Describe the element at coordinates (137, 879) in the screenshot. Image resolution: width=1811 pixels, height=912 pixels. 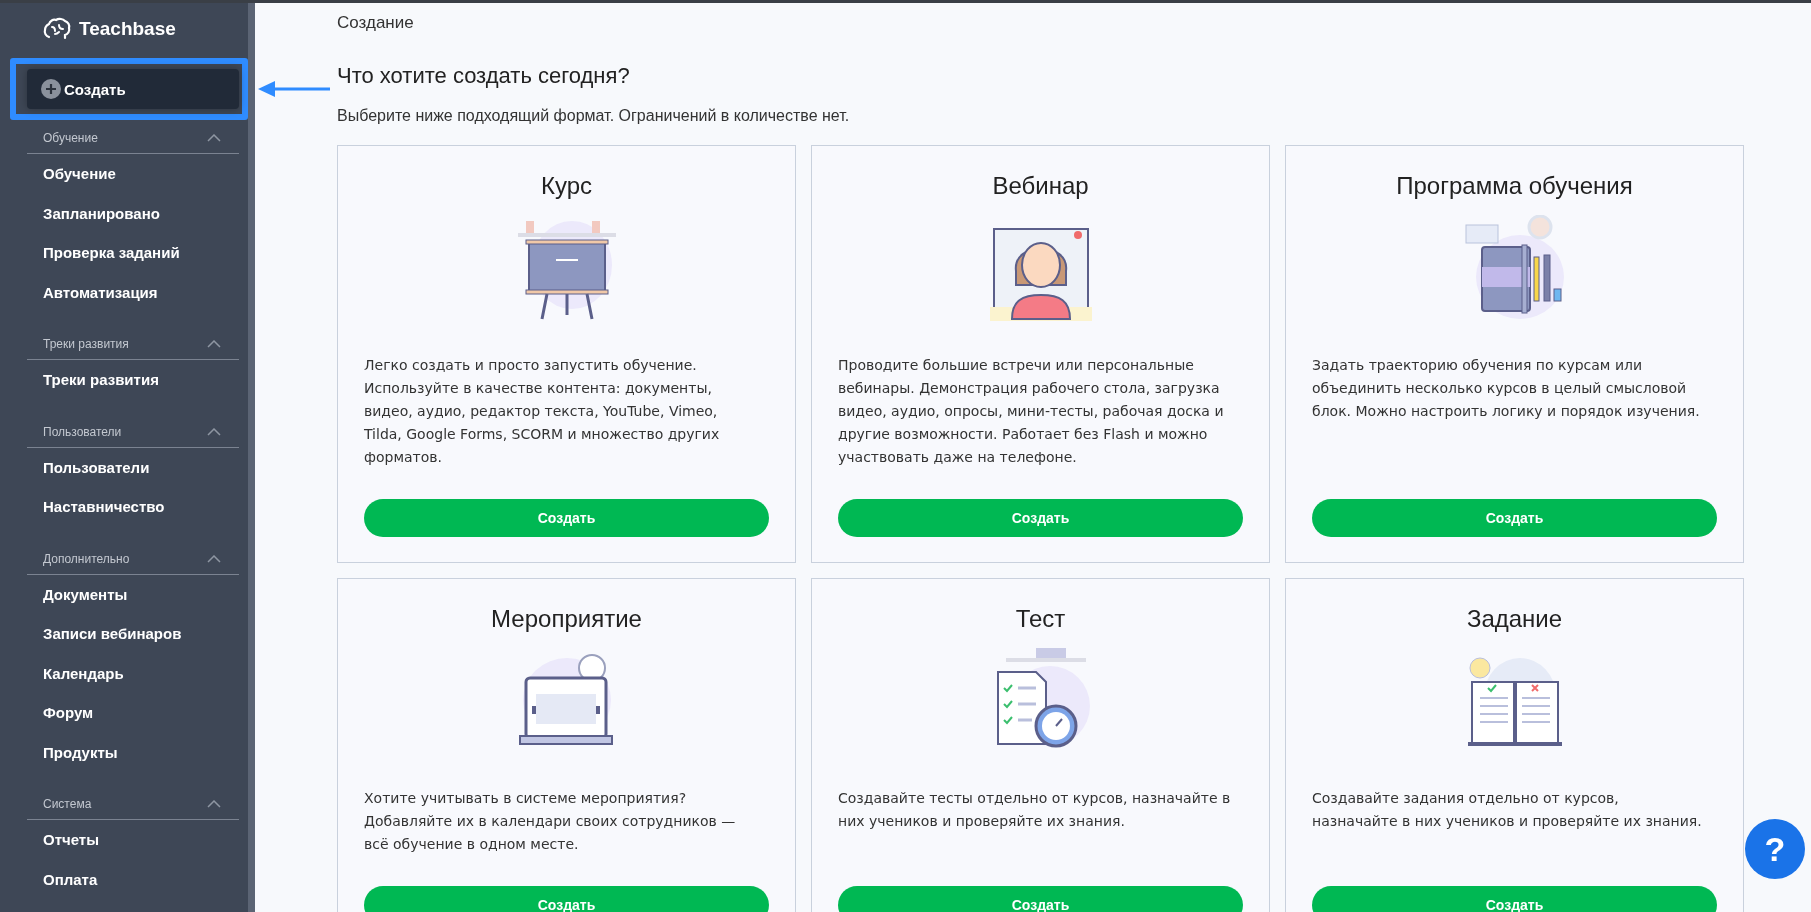
I see `nav-item: Оплата` at that location.